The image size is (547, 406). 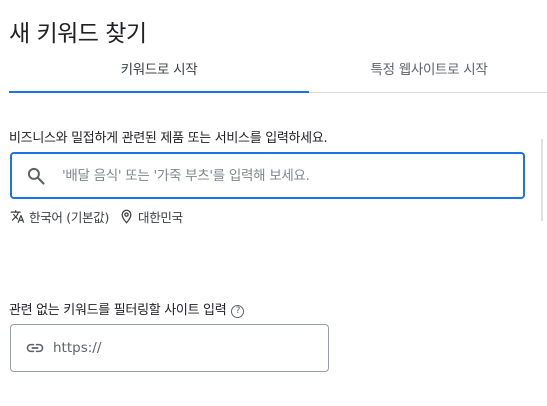 What do you see at coordinates (36, 176) in the screenshot?
I see `search-icon` at bounding box center [36, 176].